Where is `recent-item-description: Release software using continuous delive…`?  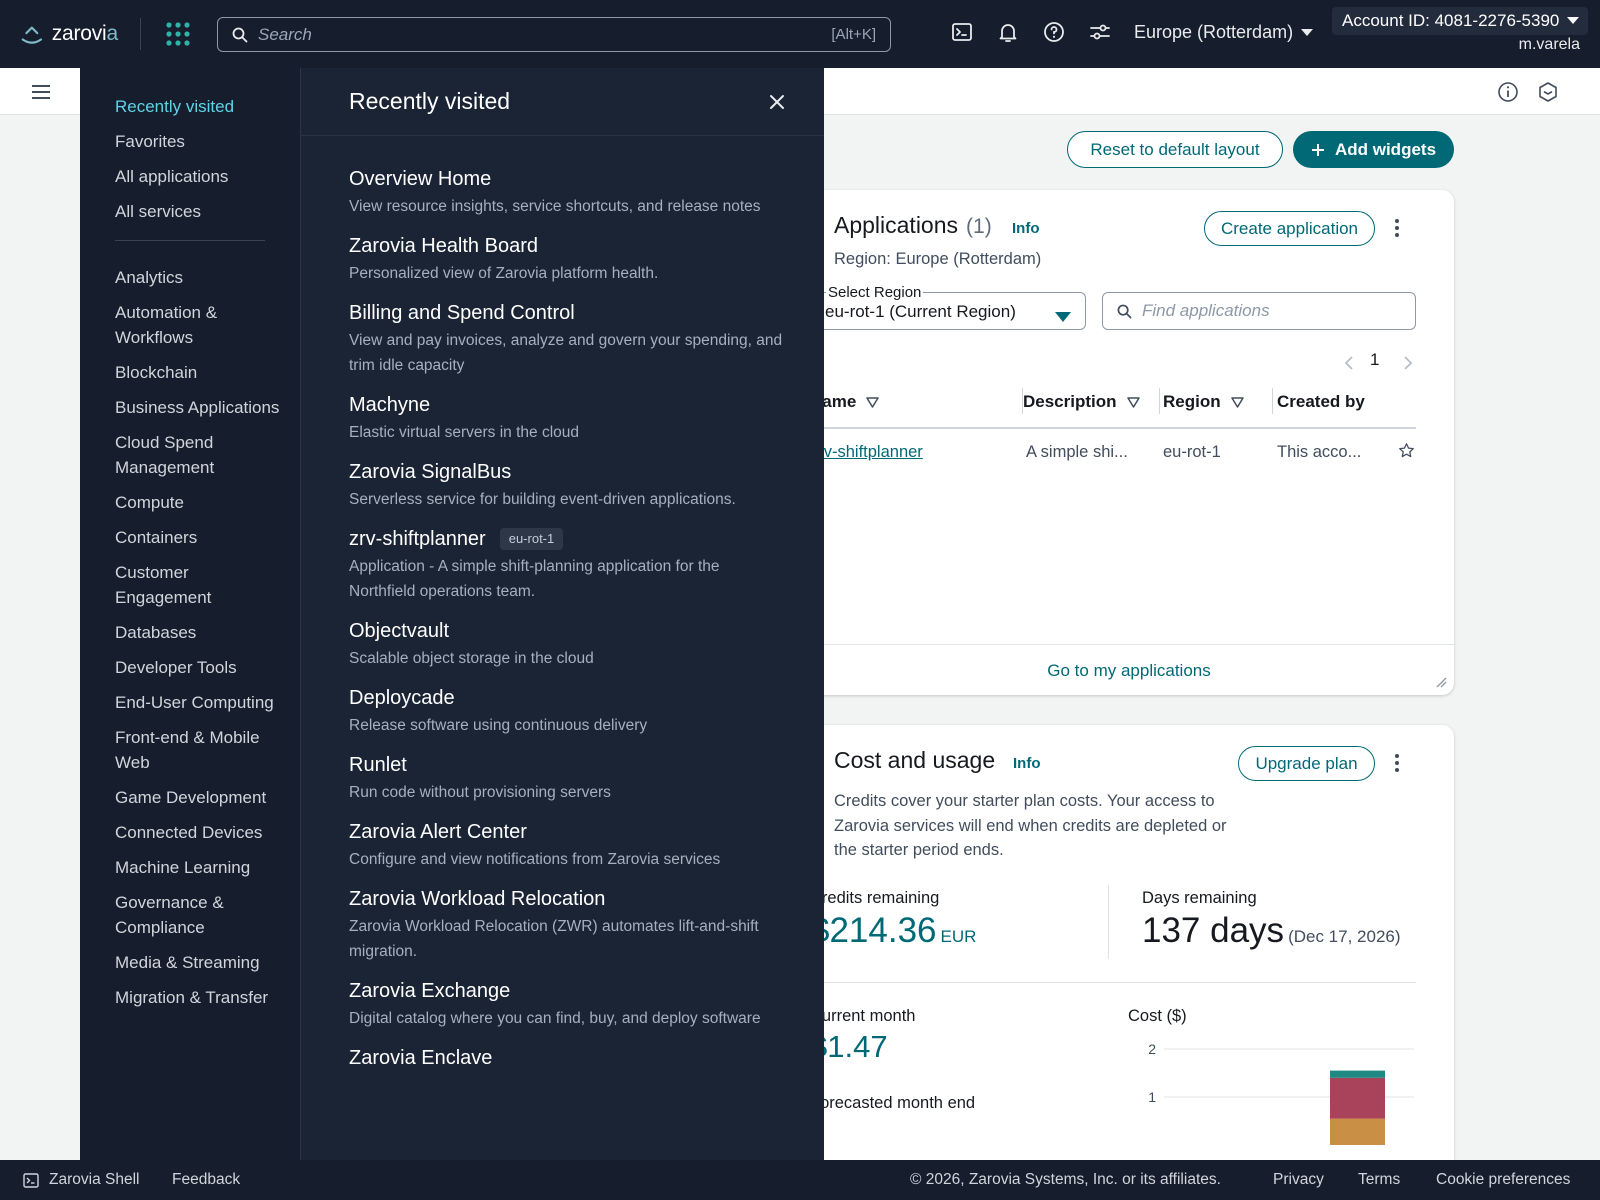
recent-item-description: Release software using continuous delive… is located at coordinates (498, 725).